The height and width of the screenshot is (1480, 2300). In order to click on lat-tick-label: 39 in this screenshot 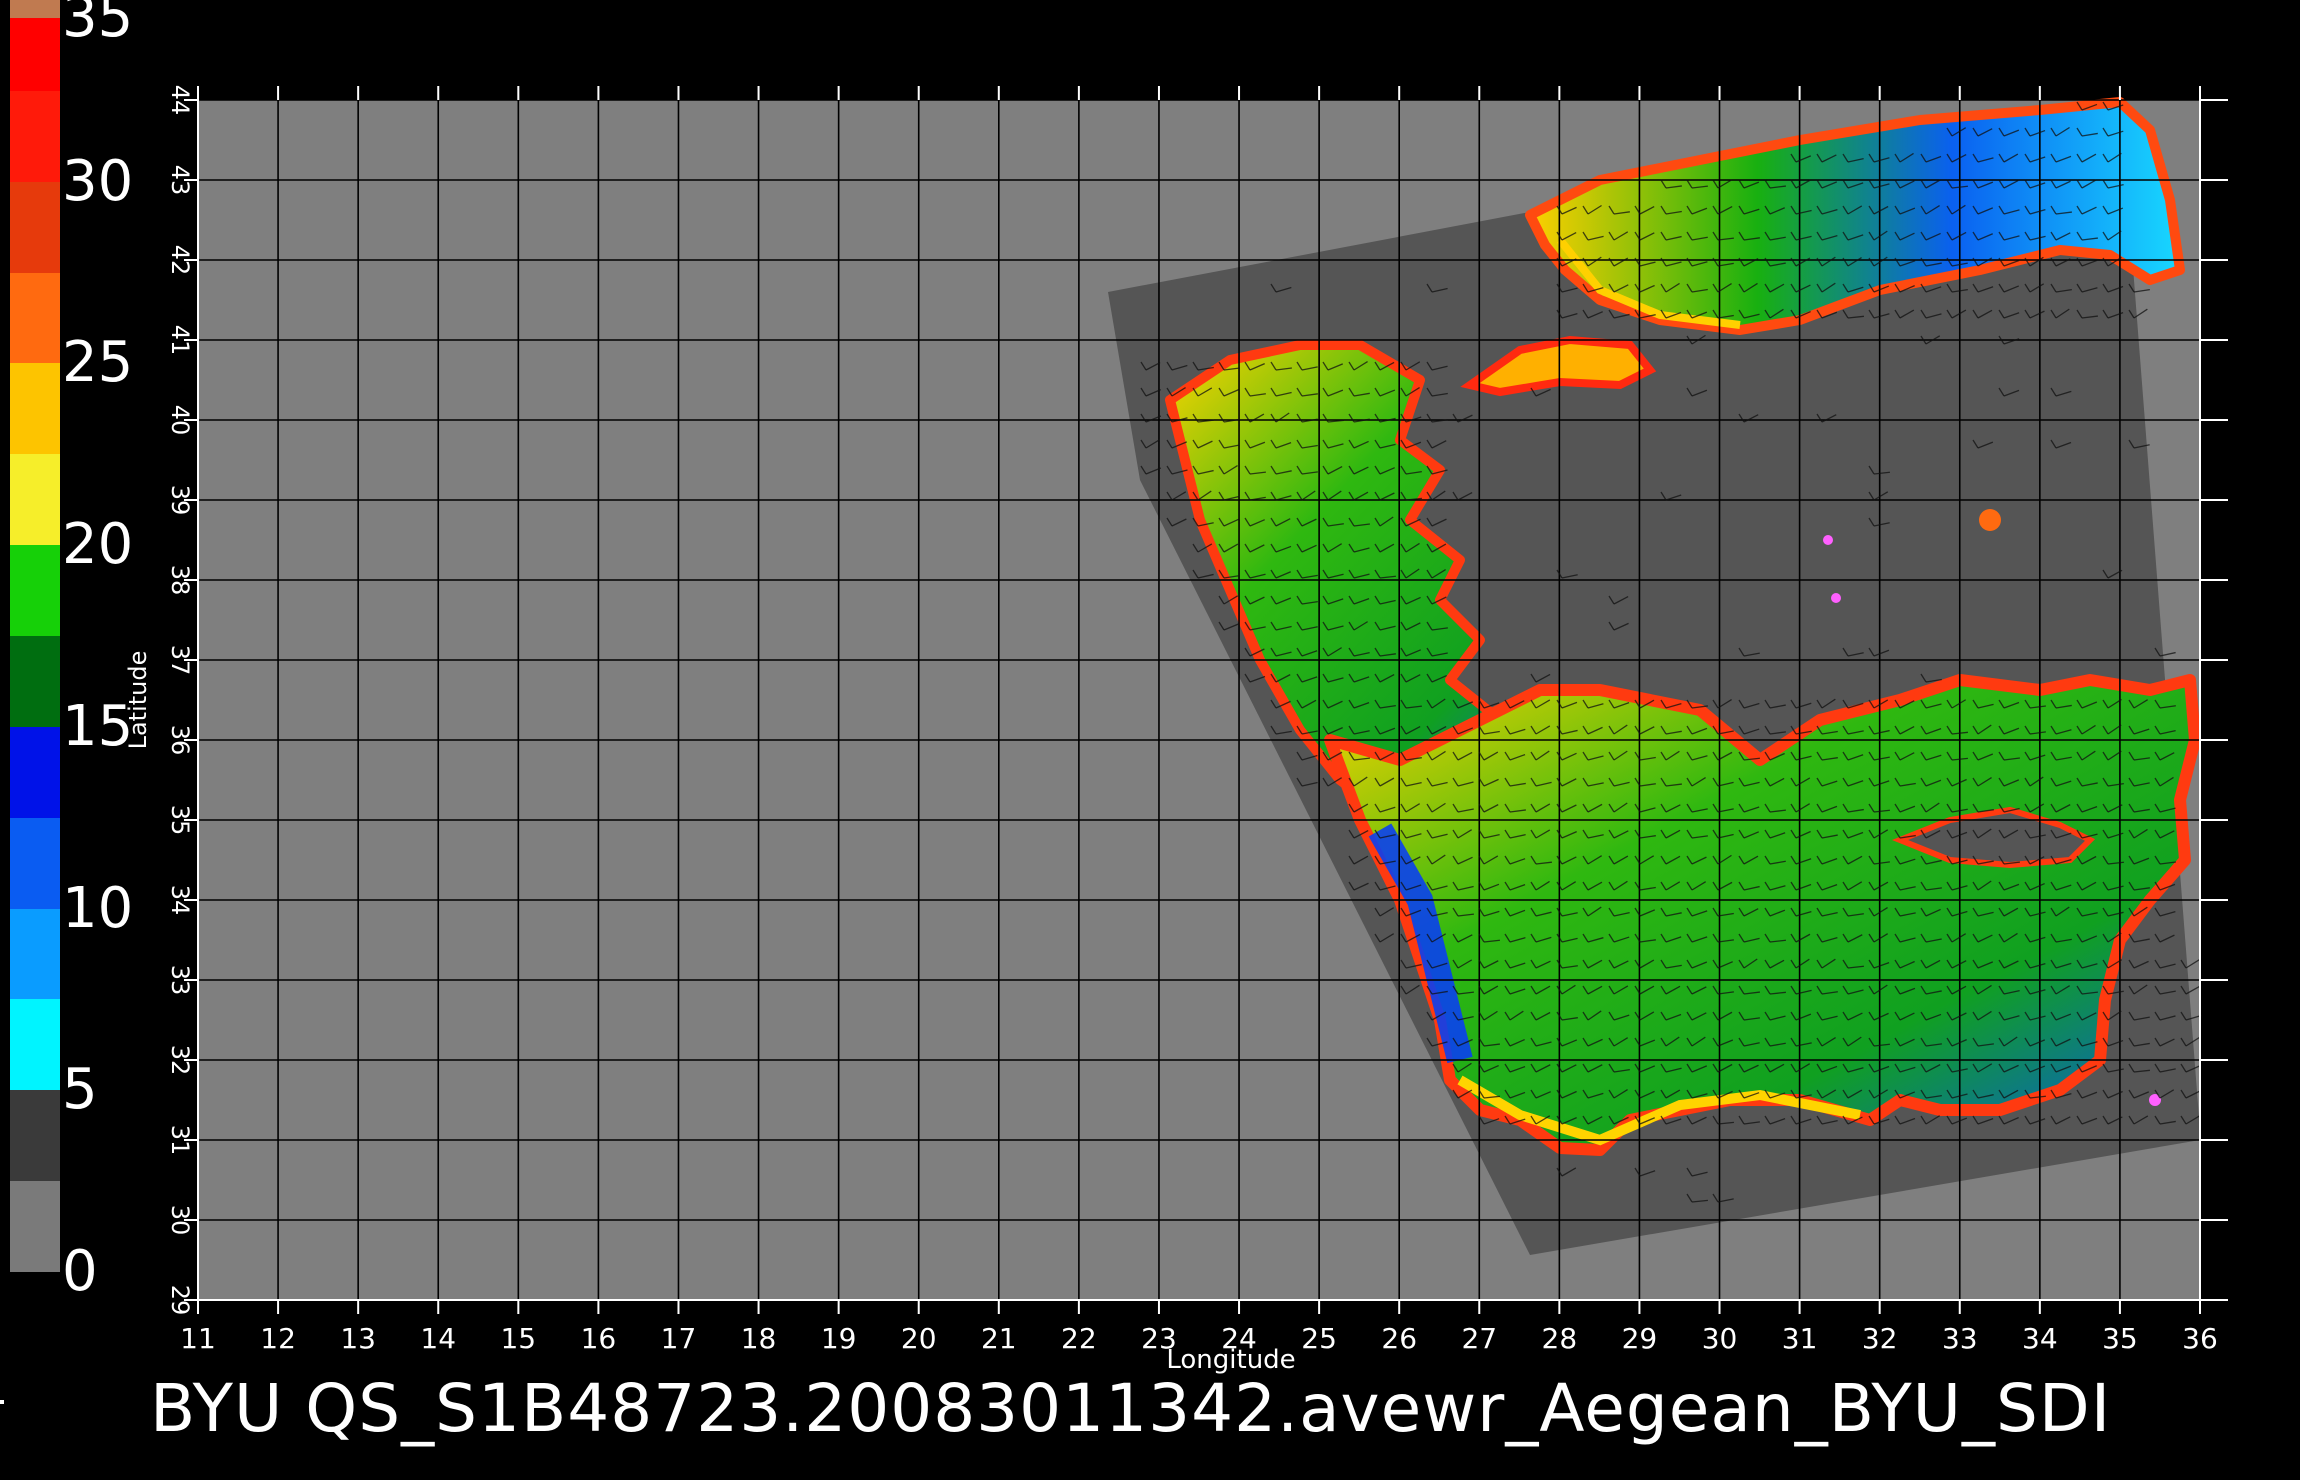, I will do `click(180, 500)`.